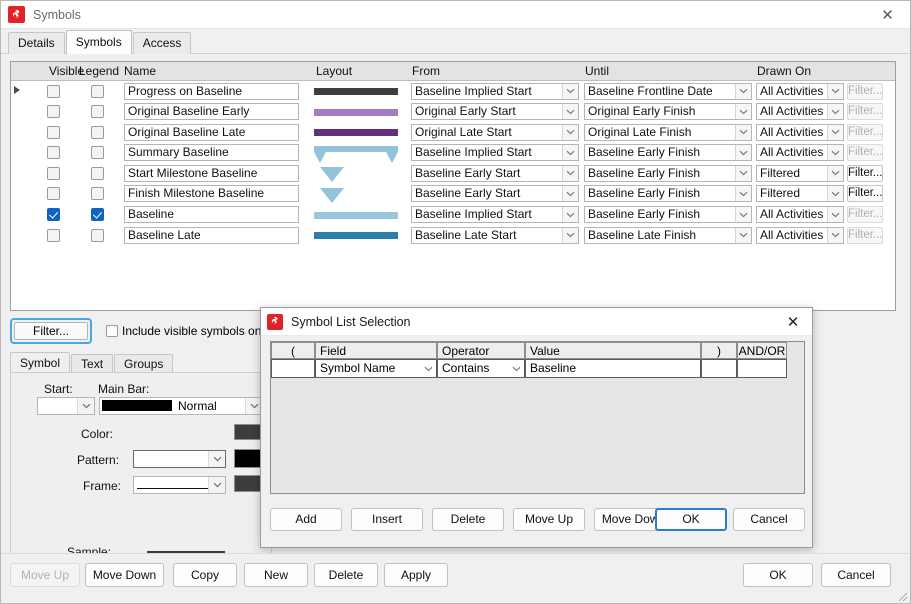  I want to click on footer-copy-button: Copy, so click(205, 575).